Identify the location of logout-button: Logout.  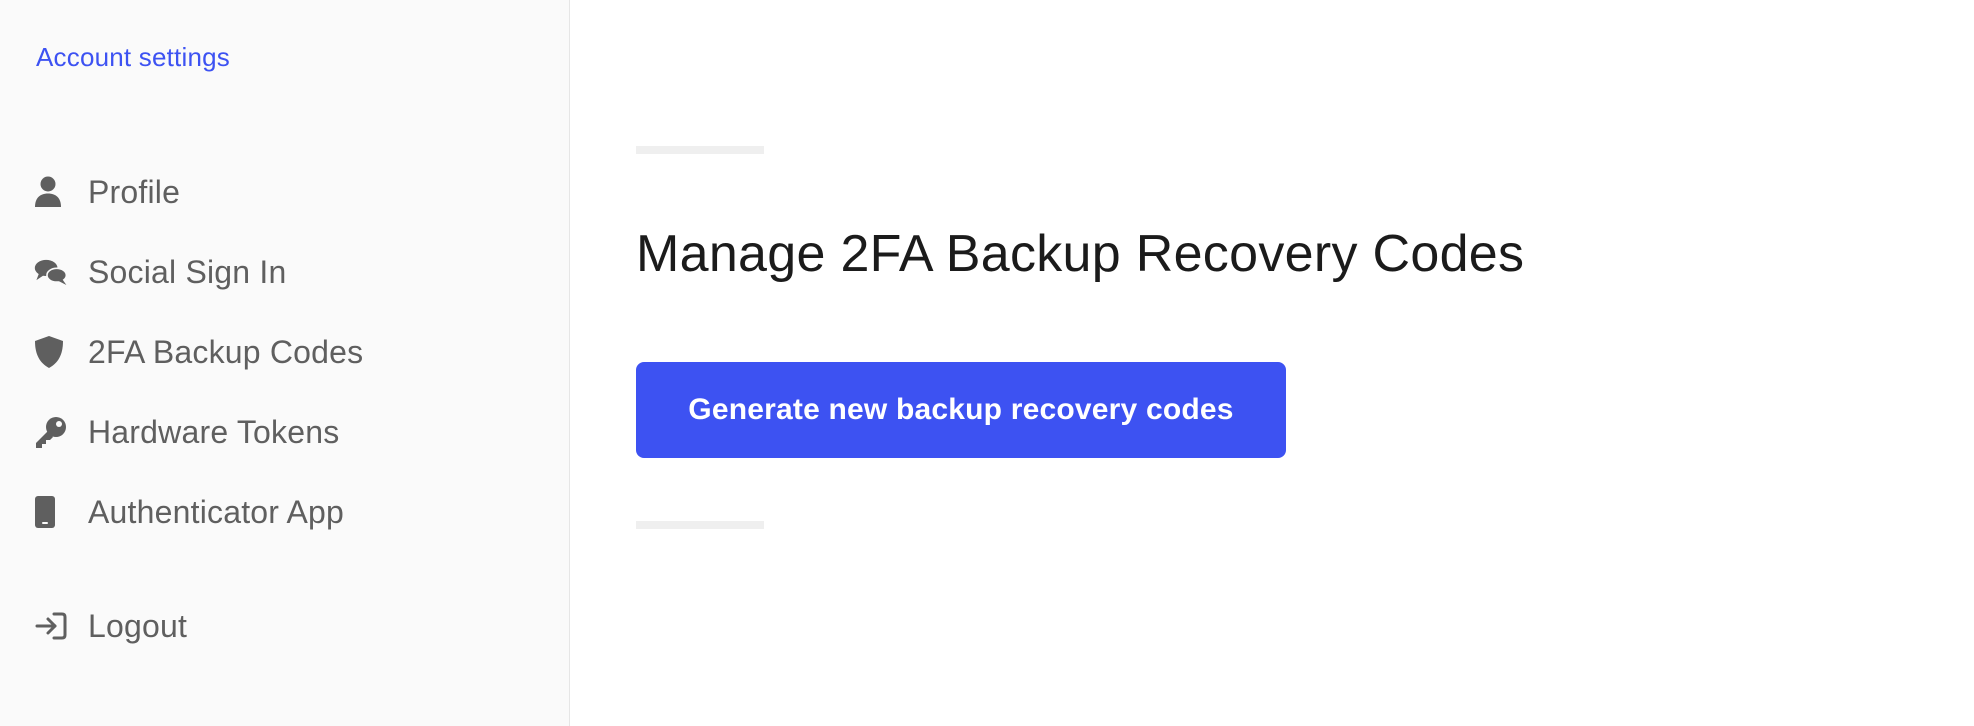
(110, 626).